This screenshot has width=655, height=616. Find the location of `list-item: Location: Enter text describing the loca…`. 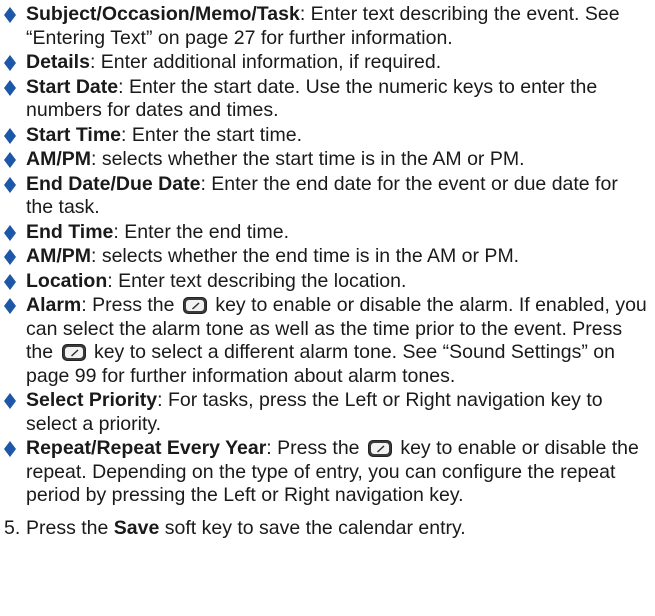

list-item: Location: Enter text describing the loca… is located at coordinates (327, 282).